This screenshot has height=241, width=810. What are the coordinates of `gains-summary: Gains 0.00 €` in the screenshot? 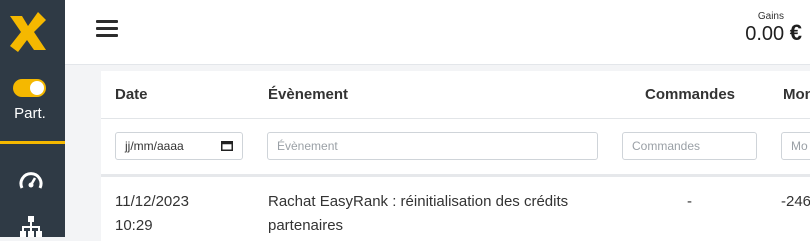 It's located at (773, 29).